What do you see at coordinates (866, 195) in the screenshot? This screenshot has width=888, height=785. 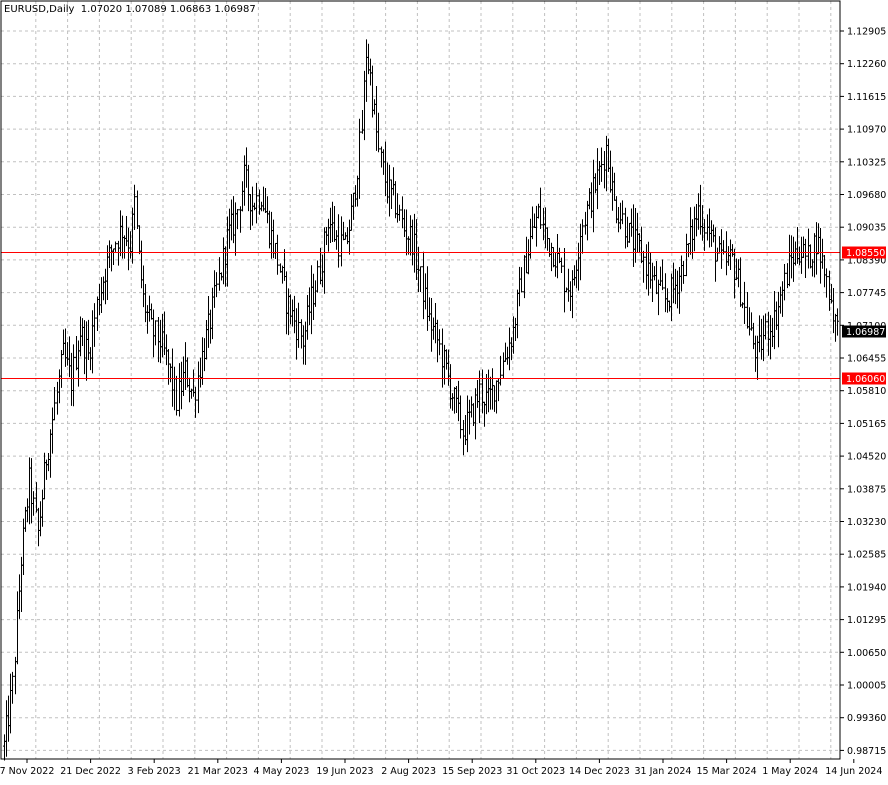 I see `y-tick-label: 1.09680` at bounding box center [866, 195].